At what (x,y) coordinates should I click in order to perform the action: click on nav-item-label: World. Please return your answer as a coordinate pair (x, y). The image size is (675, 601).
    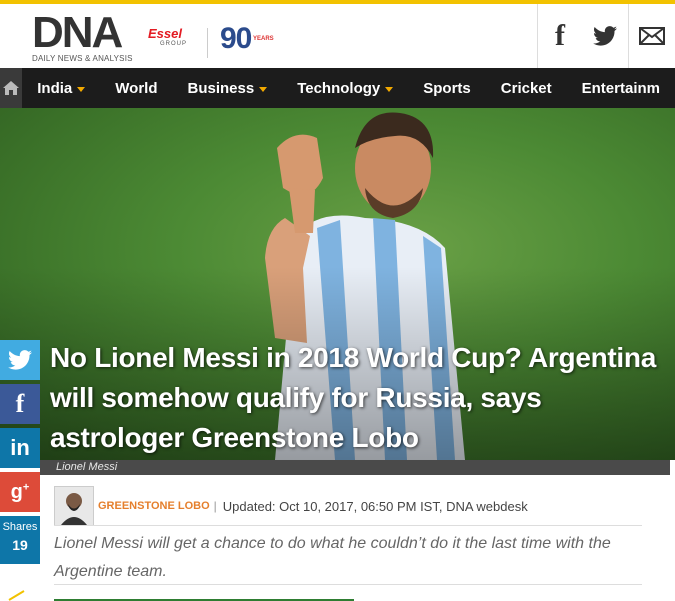
    Looking at the image, I should click on (136, 88).